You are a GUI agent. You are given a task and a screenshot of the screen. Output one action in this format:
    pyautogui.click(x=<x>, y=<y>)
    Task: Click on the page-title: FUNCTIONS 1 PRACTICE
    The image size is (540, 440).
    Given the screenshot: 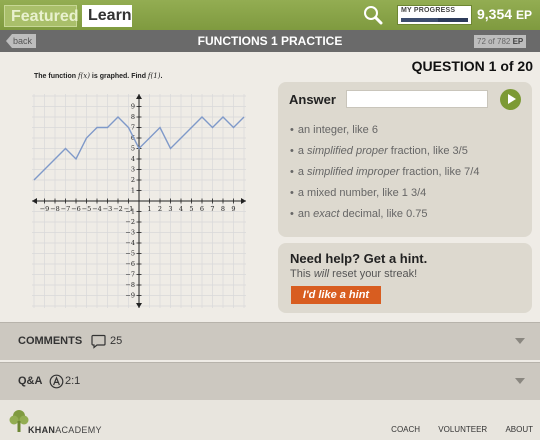 What is the action you would take?
    pyautogui.click(x=270, y=41)
    